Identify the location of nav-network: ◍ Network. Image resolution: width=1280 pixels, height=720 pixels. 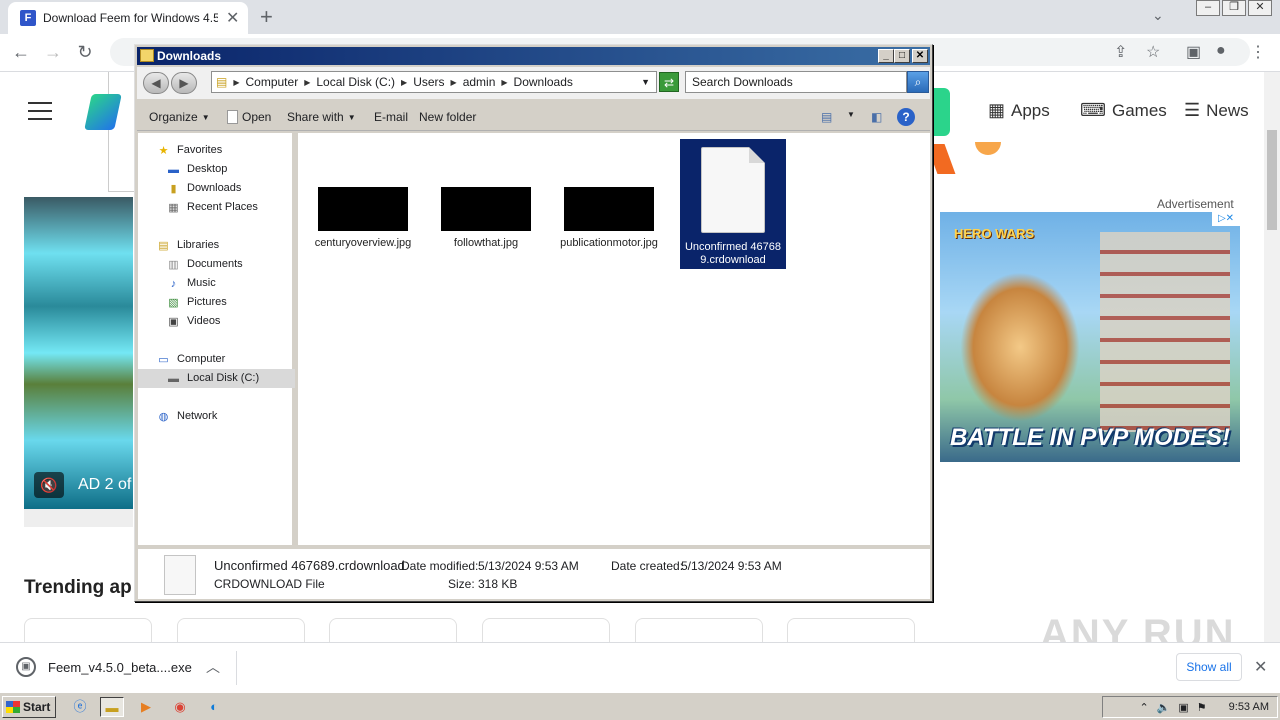
(216, 416).